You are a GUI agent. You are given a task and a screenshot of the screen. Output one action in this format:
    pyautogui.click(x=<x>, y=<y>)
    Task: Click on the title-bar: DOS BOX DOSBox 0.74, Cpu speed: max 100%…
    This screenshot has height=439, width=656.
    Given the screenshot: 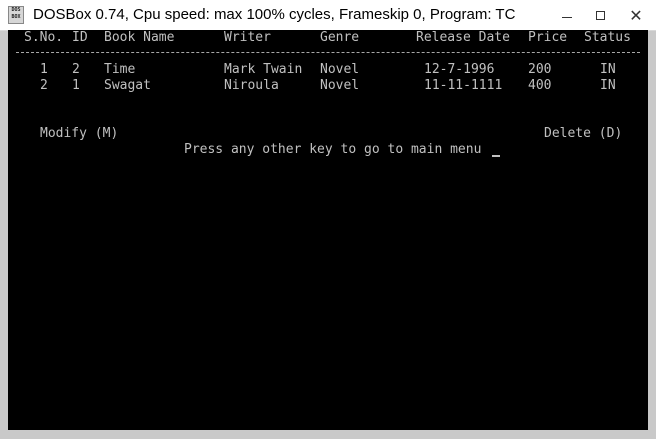 What is the action you would take?
    pyautogui.click(x=328, y=15)
    